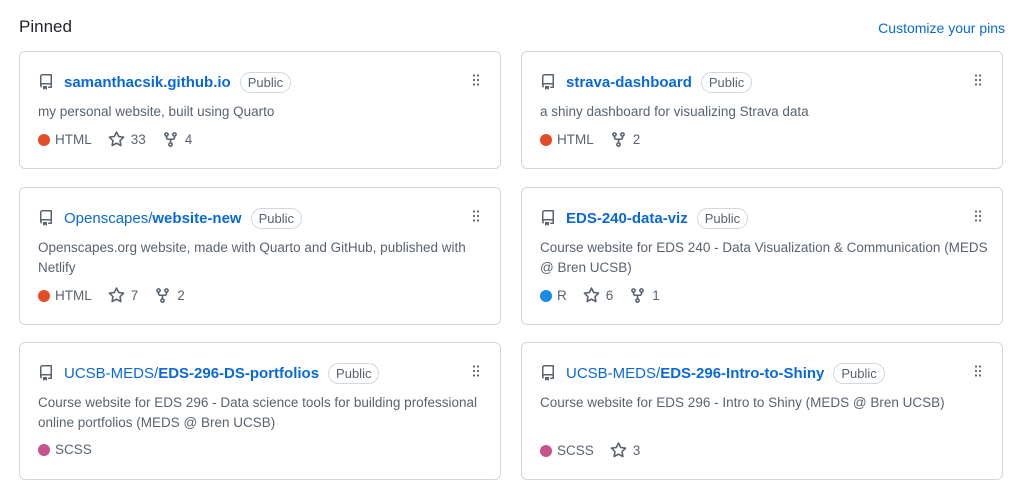 Image resolution: width=1028 pixels, height=492 pixels. Describe the element at coordinates (636, 450) in the screenshot. I see `star-count: 3` at that location.